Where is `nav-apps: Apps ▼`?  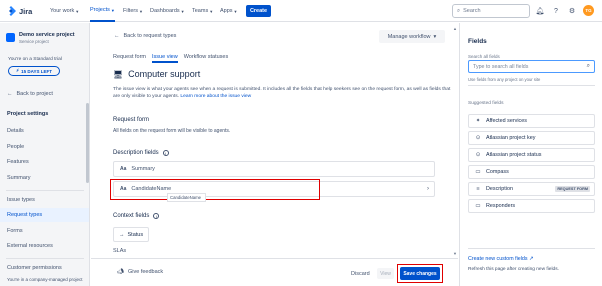 nav-apps: Apps ▼ is located at coordinates (229, 11).